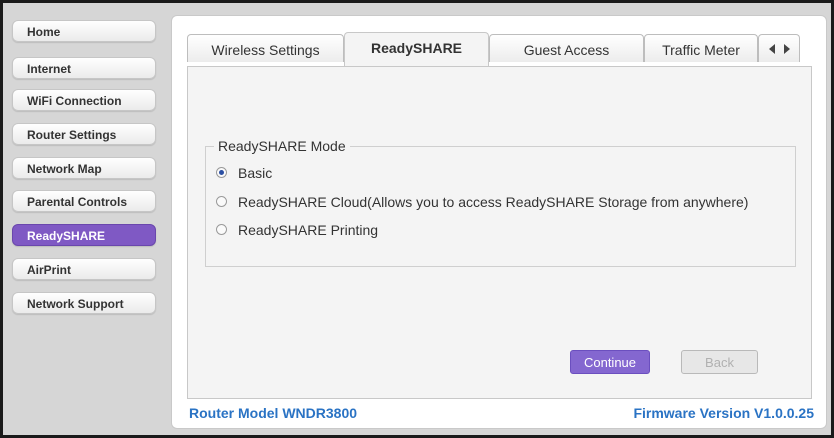 This screenshot has height=438, width=834. Describe the element at coordinates (84, 68) in the screenshot. I see `sidebar-item-internet: Internet` at that location.